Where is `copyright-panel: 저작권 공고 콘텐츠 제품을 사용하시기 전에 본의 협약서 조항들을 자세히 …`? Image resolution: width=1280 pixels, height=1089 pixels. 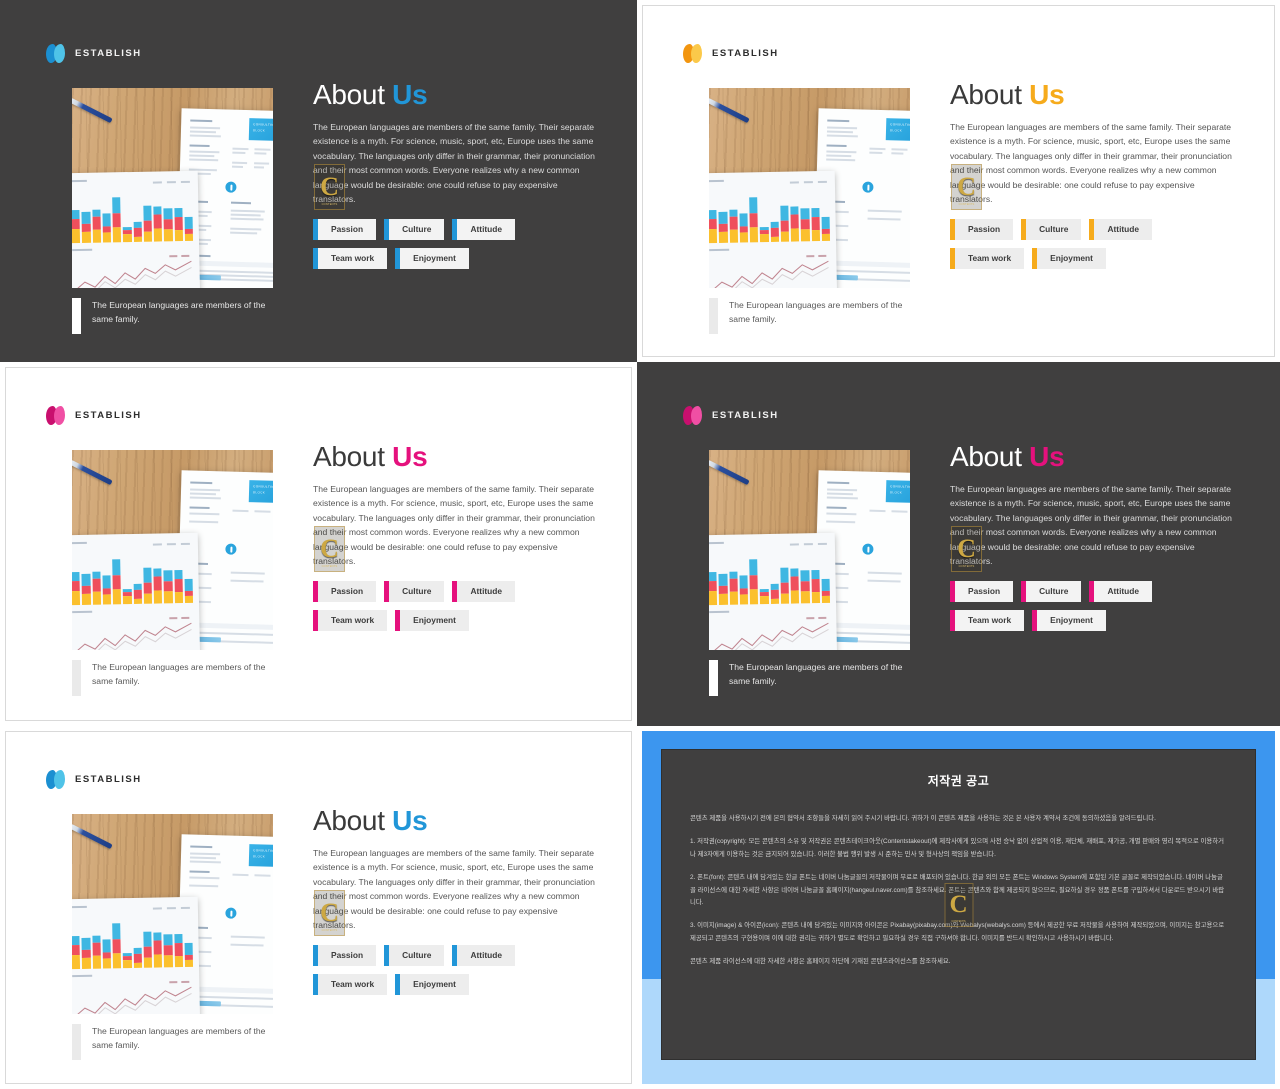
copyright-panel: 저작권 공고 콘텐츠 제품을 사용하시기 전에 본의 협약서 조항들을 자세히 … is located at coordinates (958, 904).